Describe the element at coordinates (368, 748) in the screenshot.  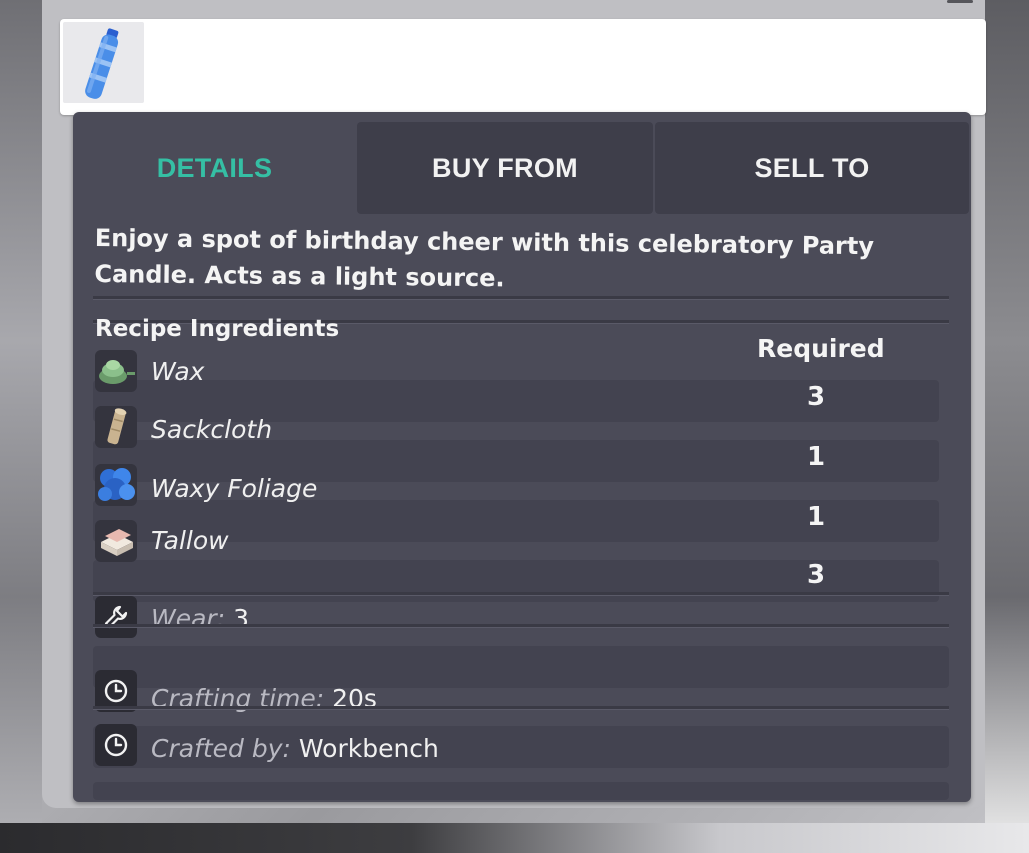
I see `crafted-by-value: Workbench` at that location.